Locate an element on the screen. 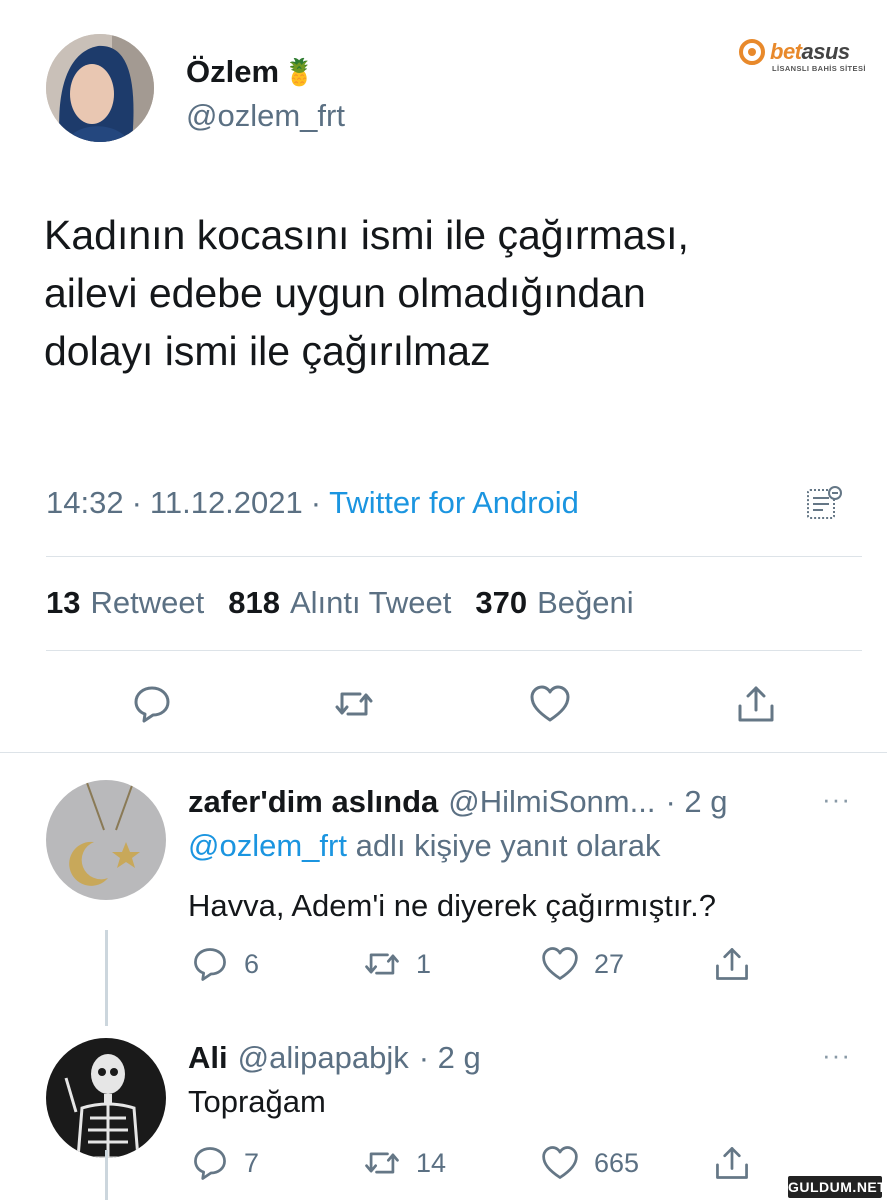 This screenshot has width=887, height=1200. brand-word: betasus is located at coordinates (810, 51).